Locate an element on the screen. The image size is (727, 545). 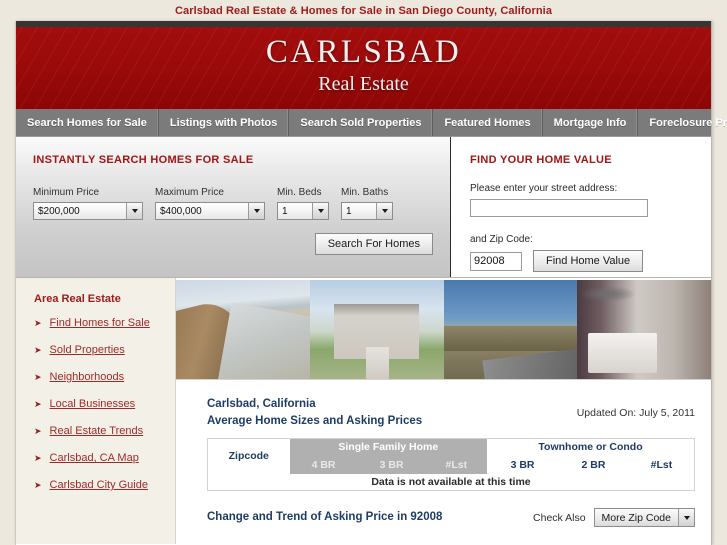
maximum-price-value: $400,000 is located at coordinates (181, 211).